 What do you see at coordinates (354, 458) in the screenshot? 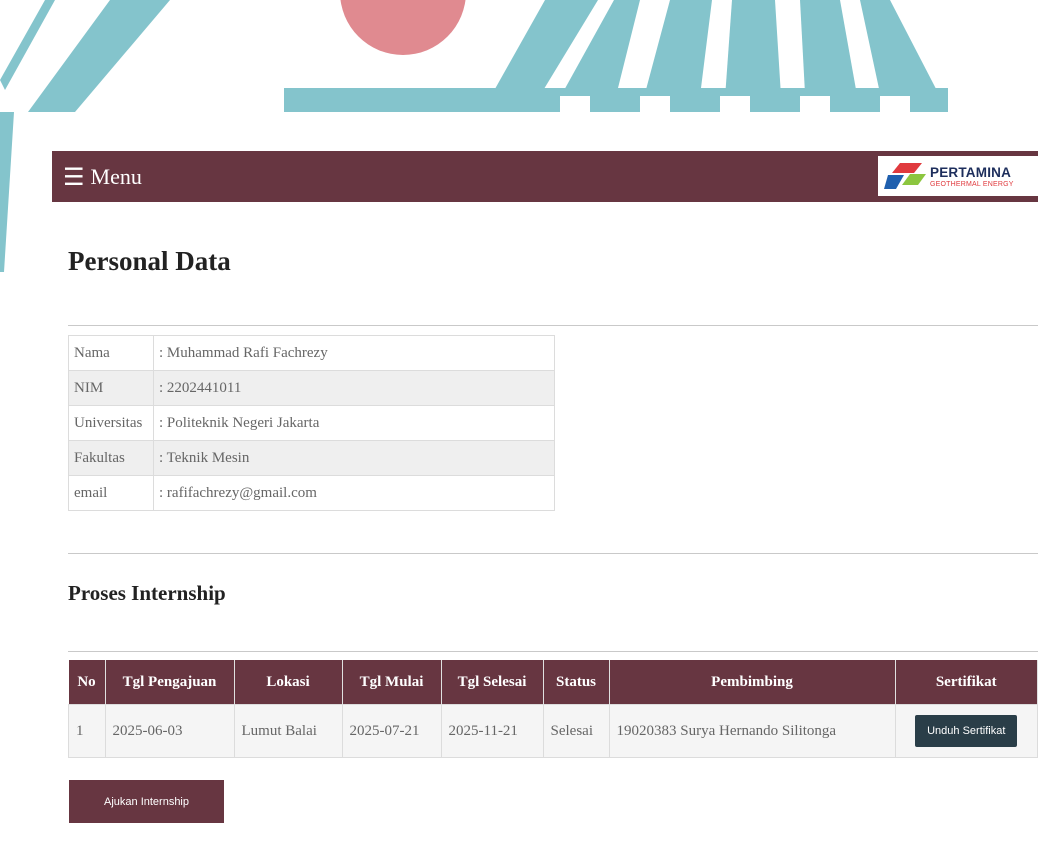
I see `field-value: : Teknik Mesin` at bounding box center [354, 458].